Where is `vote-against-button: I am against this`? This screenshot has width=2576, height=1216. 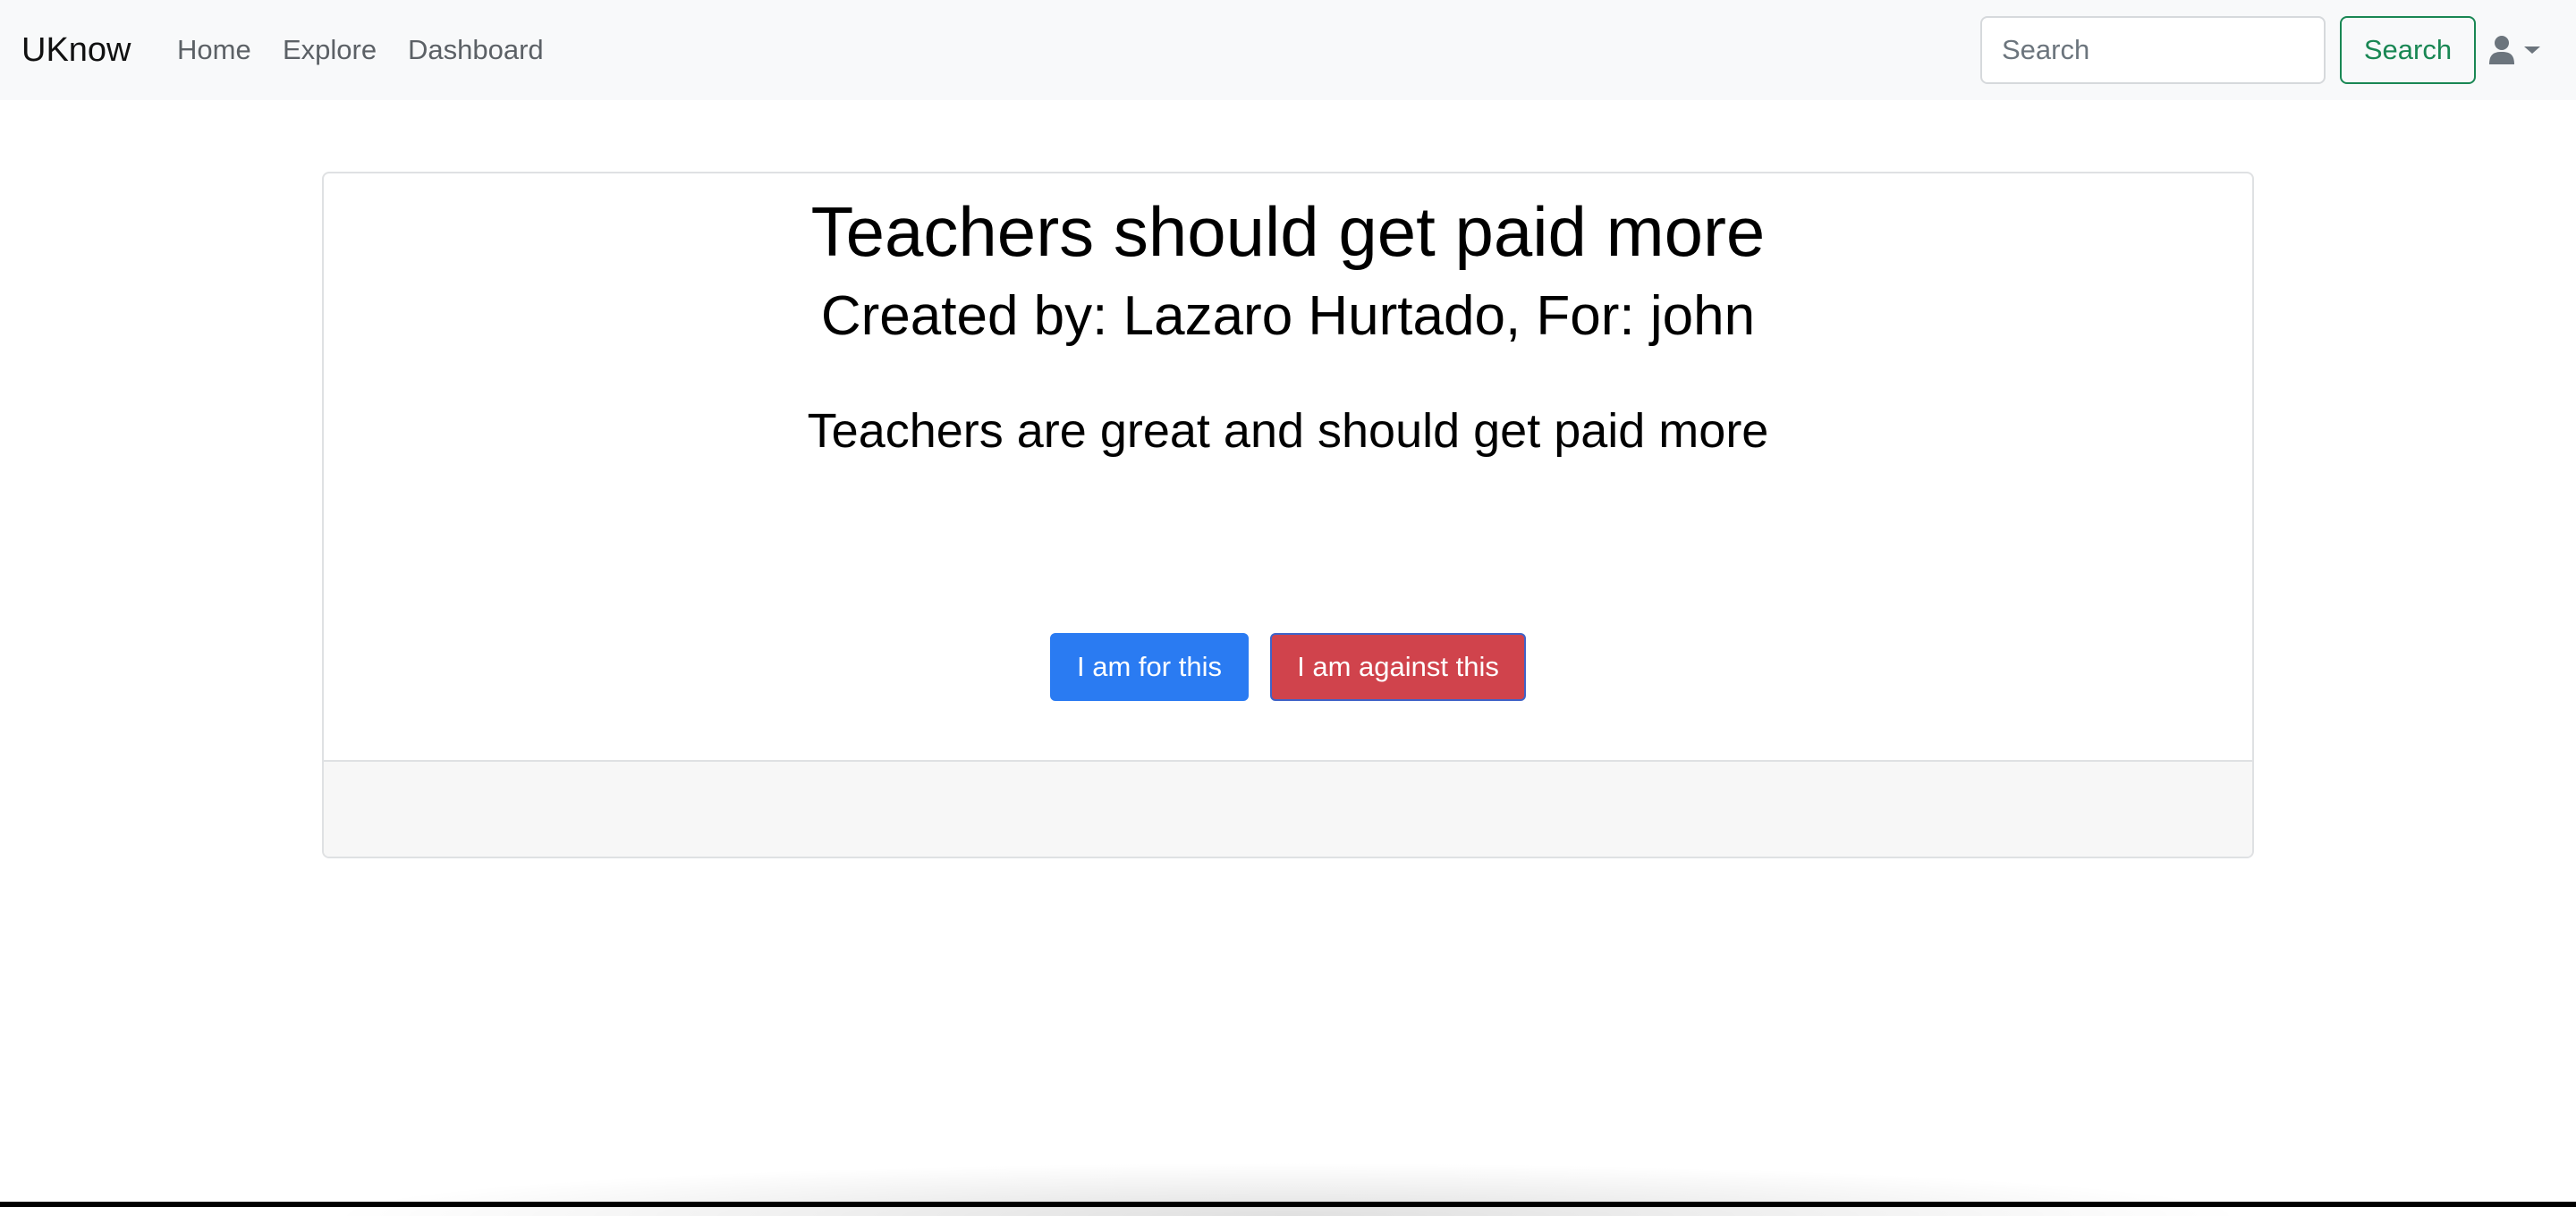
vote-against-button: I am against this is located at coordinates (1398, 667).